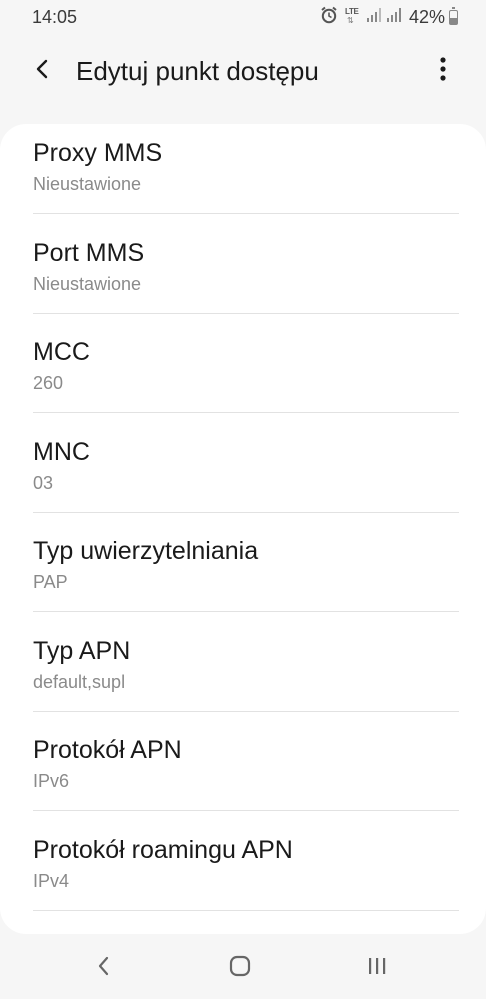 The width and height of the screenshot is (486, 999). What do you see at coordinates (82, 650) in the screenshot?
I see `setting-title: Typ APN` at bounding box center [82, 650].